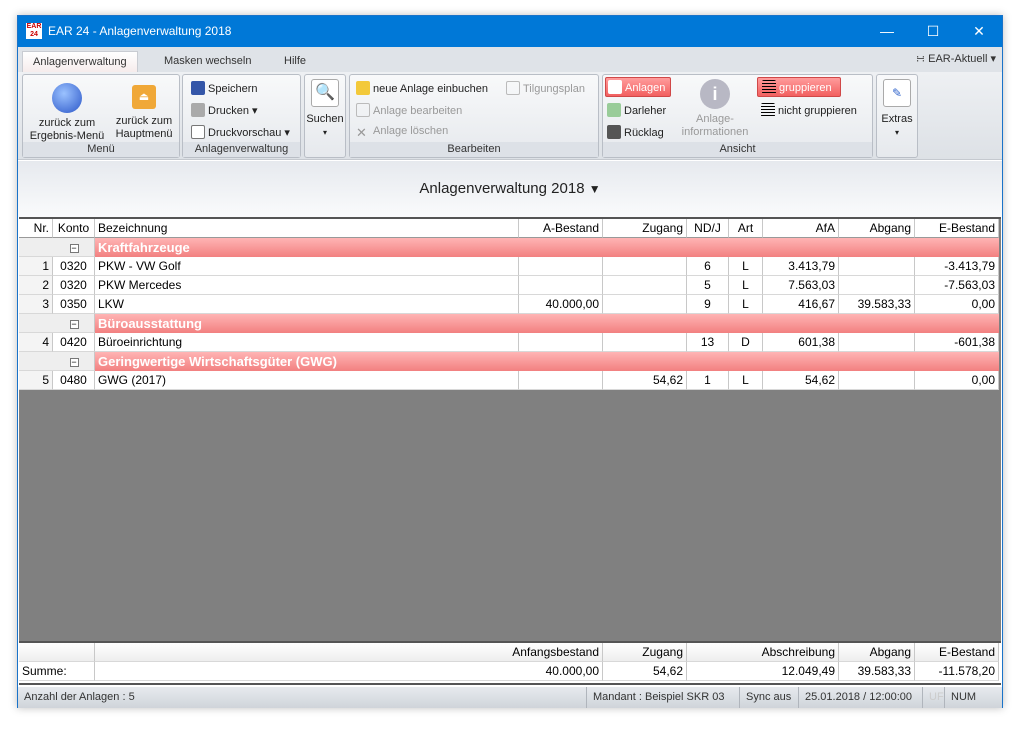  What do you see at coordinates (36, 342) in the screenshot?
I see `cell-nr: 4` at bounding box center [36, 342].